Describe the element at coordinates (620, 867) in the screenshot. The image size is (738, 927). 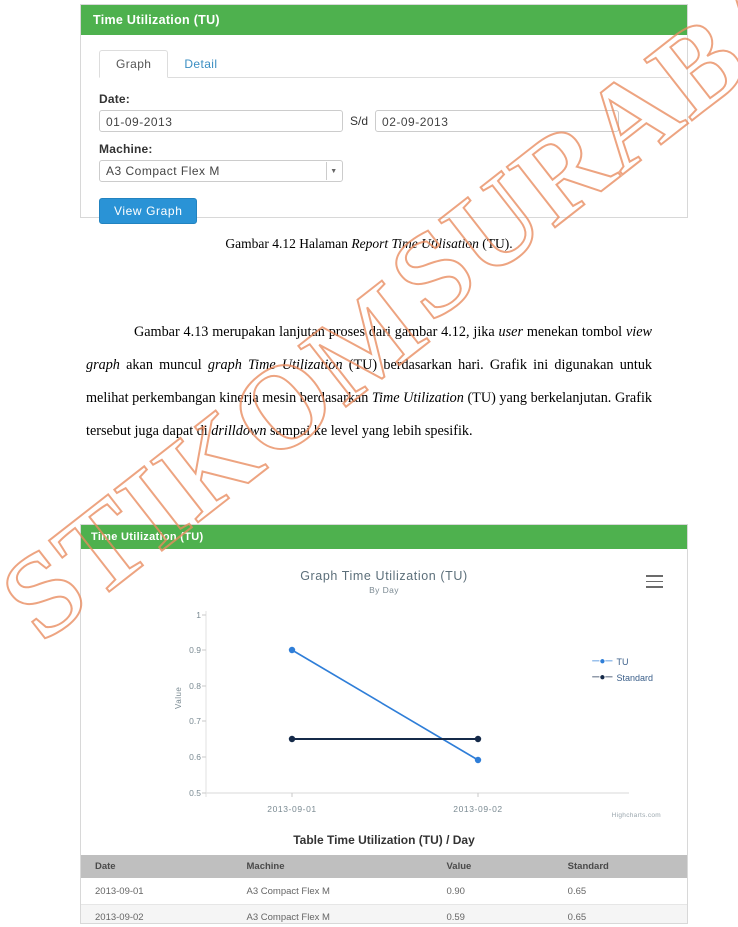
I see `table-header-standard: Standard` at that location.